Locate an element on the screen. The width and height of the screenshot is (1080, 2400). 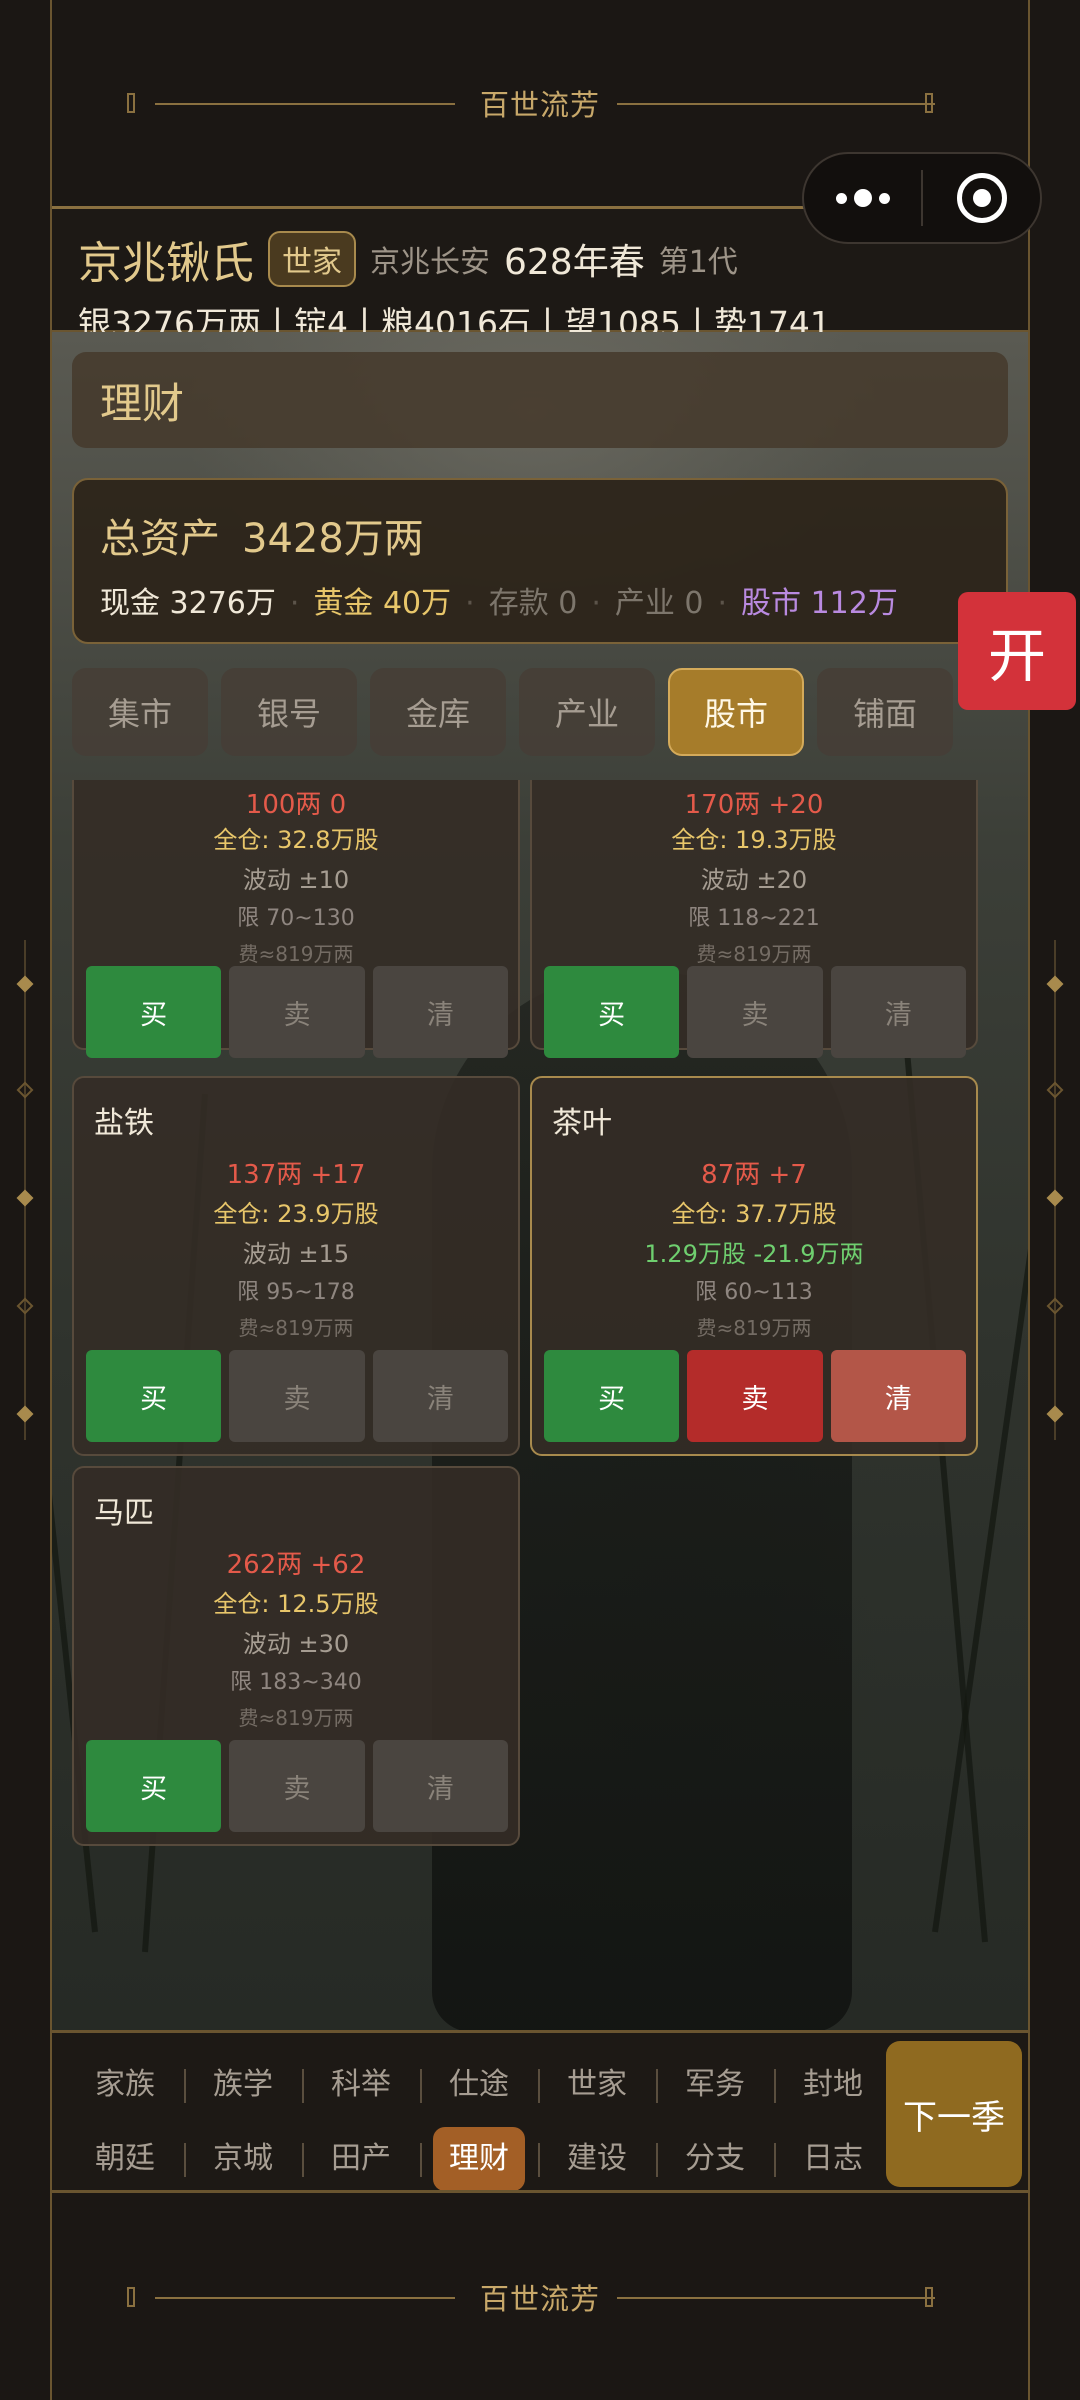
nav-item-fief: 封地 is located at coordinates (833, 2085).